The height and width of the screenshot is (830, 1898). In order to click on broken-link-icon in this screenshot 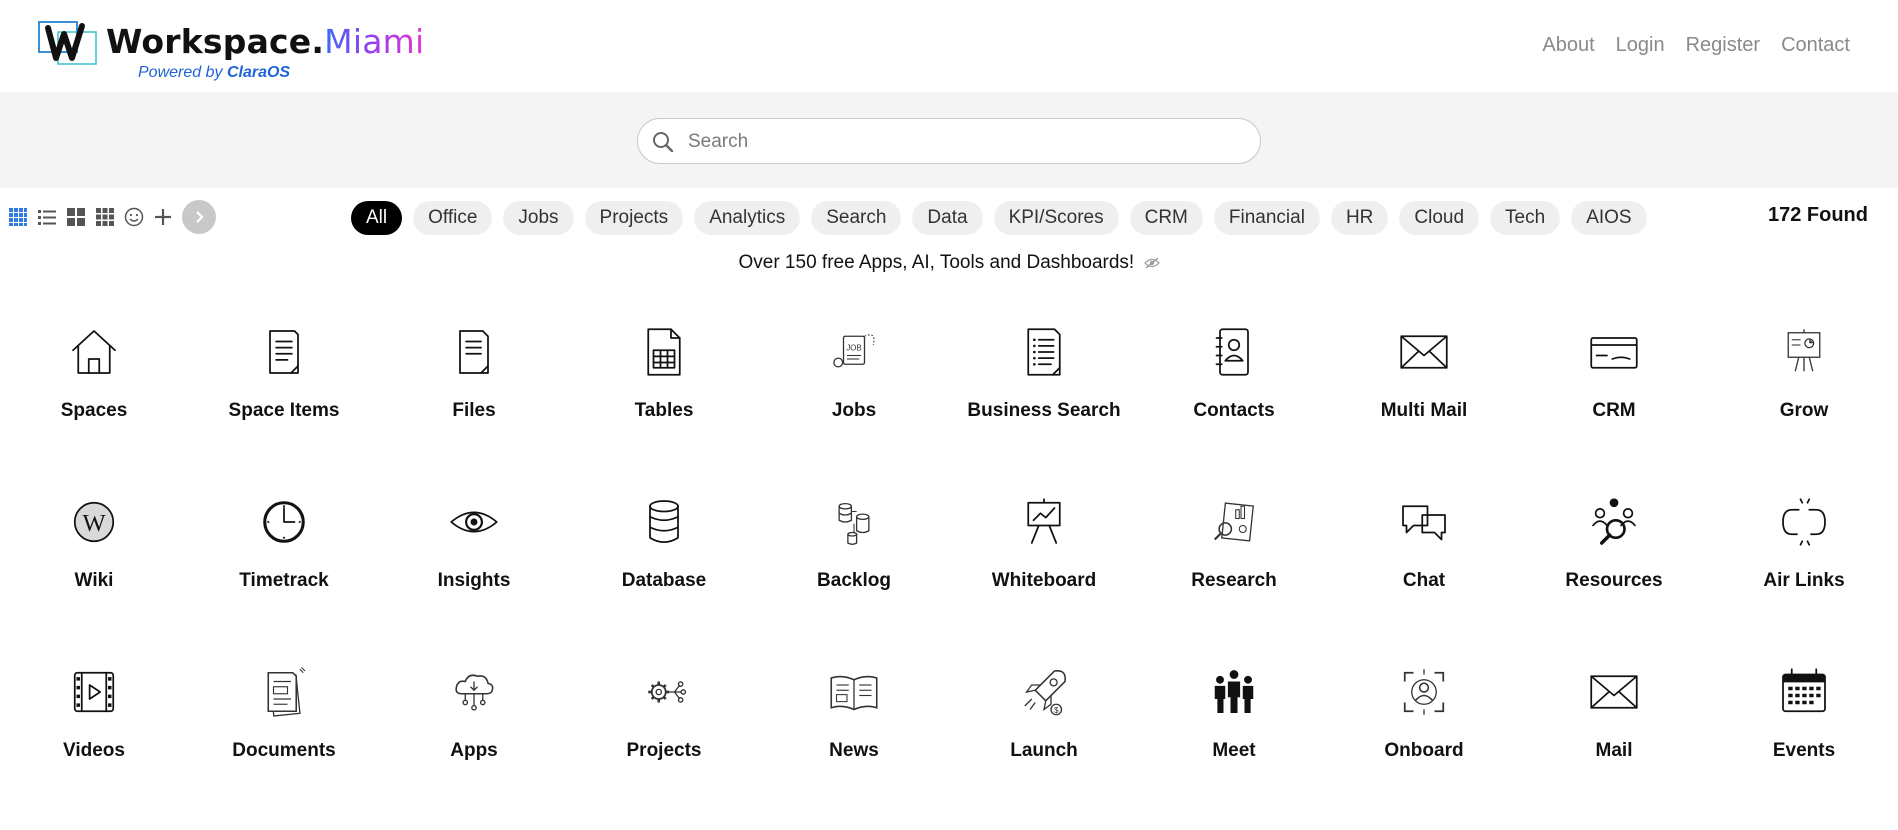, I will do `click(1804, 522)`.